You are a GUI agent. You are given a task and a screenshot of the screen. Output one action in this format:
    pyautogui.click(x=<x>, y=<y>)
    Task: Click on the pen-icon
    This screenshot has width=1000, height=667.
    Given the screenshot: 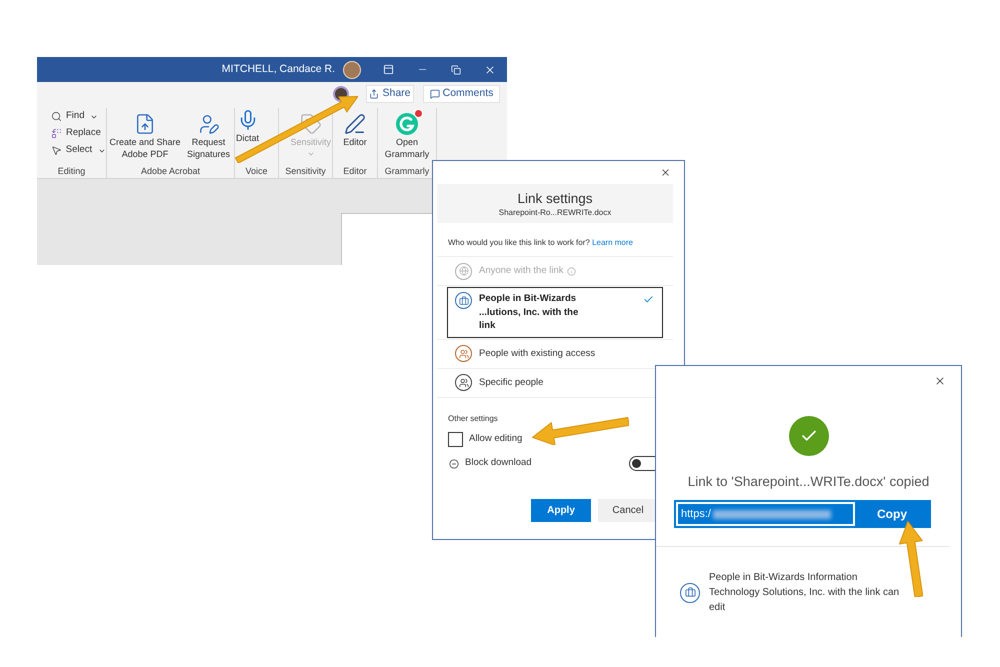 What is the action you would take?
    pyautogui.click(x=355, y=124)
    